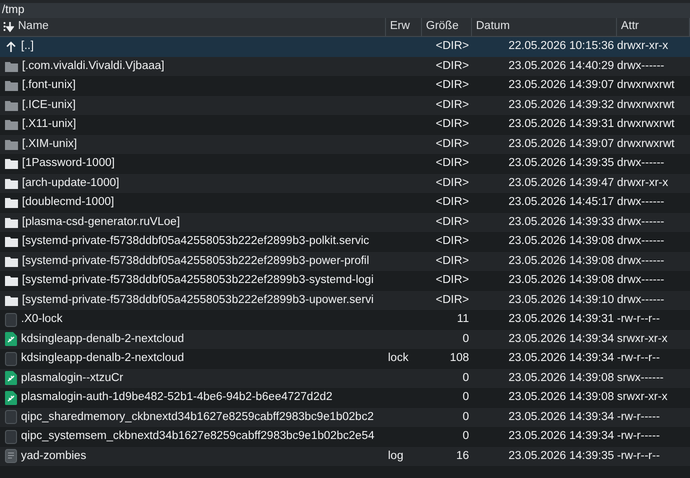 The width and height of the screenshot is (690, 478). Describe the element at coordinates (653, 27) in the screenshot. I see `column-header: Attr` at that location.